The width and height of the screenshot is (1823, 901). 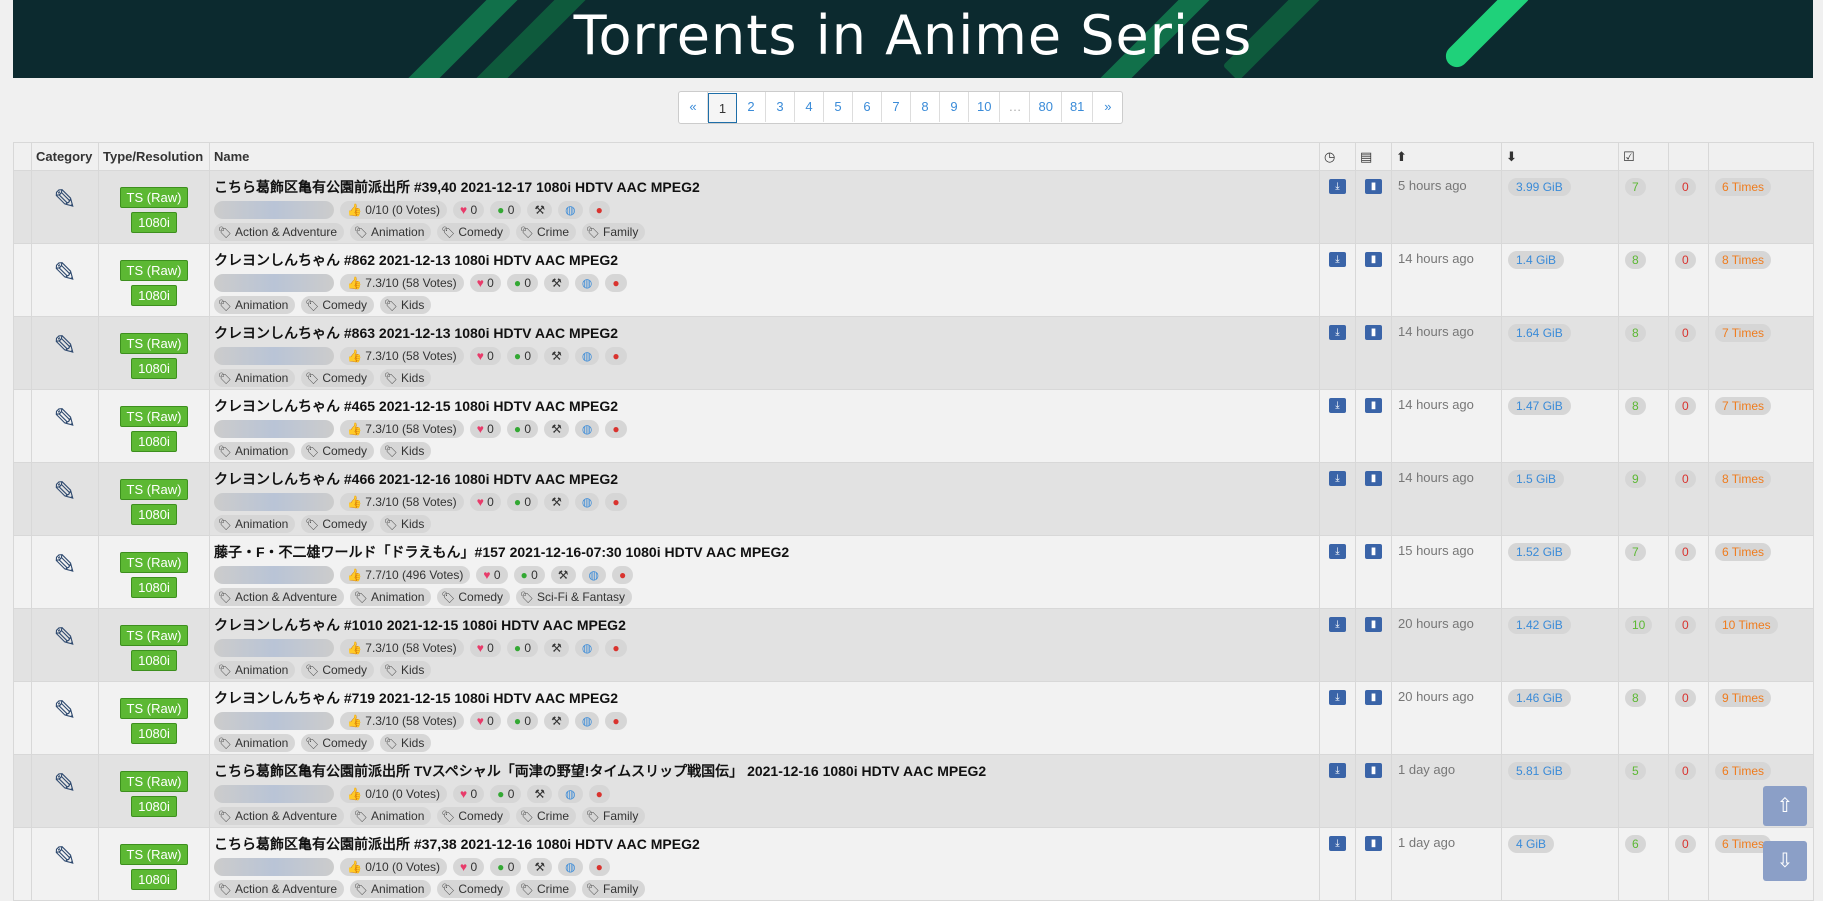 What do you see at coordinates (809, 107) in the screenshot?
I see `page-link: 4` at bounding box center [809, 107].